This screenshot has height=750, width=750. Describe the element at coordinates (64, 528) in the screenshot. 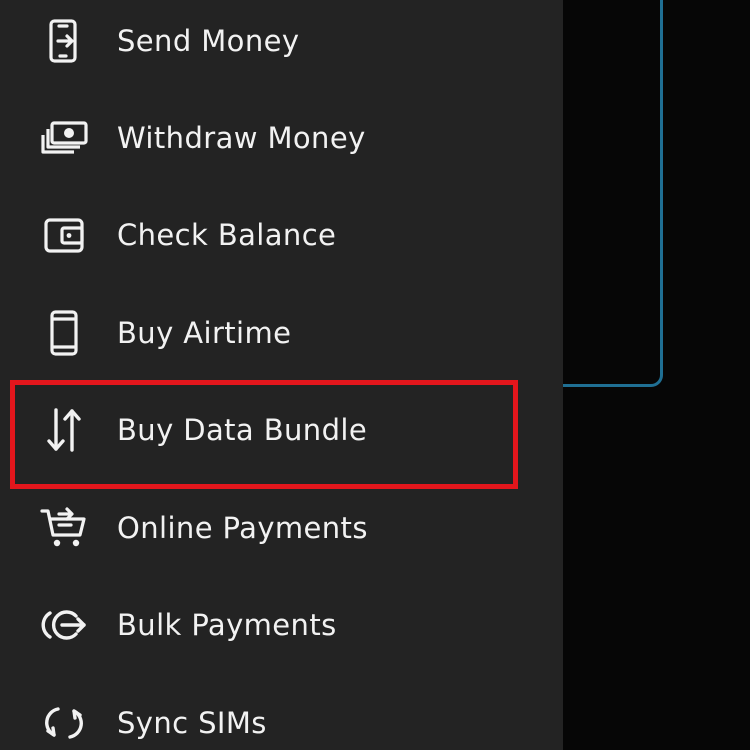

I see `shopping-cart-icon` at that location.